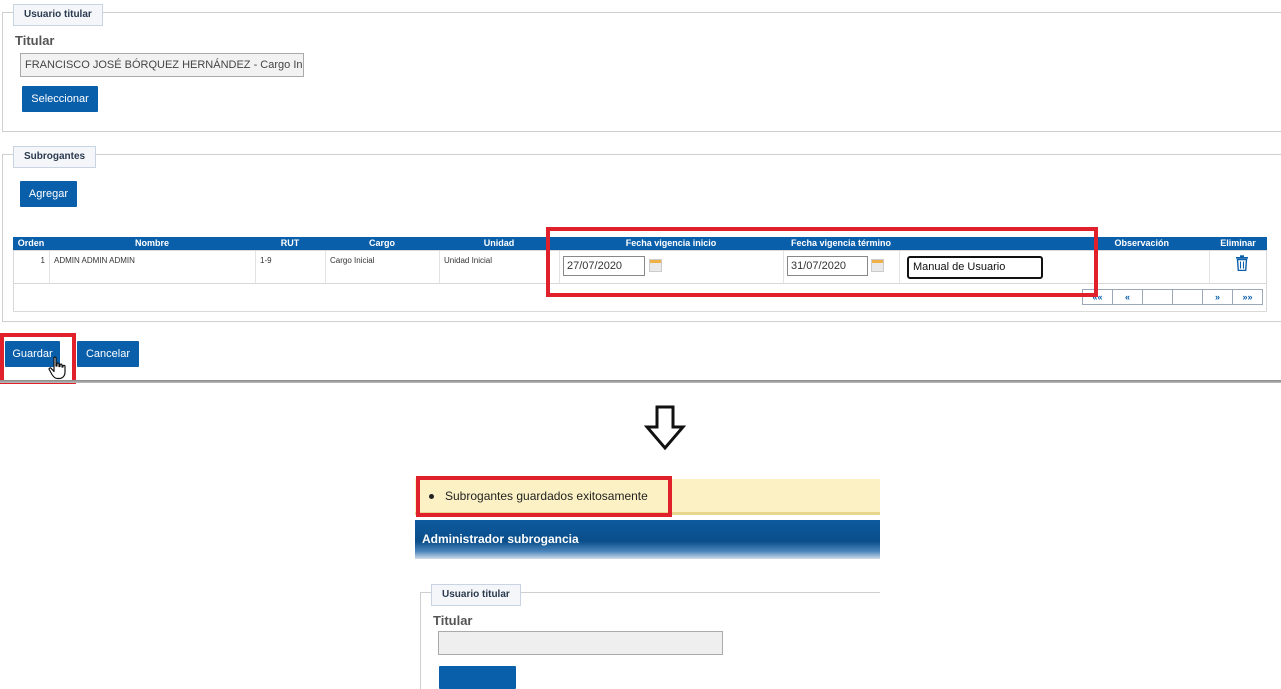  I want to click on header-unidad: Unidad, so click(499, 243).